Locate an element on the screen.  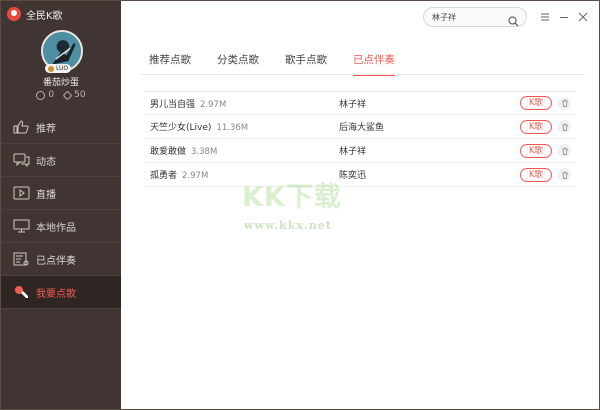
search-input is located at coordinates (469, 17).